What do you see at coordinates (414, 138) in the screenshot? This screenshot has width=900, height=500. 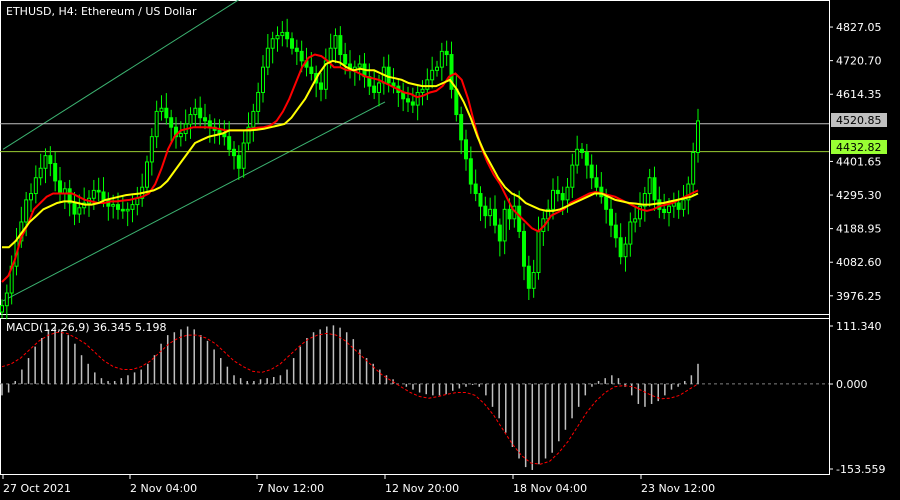 I see `horizontal-lines` at bounding box center [414, 138].